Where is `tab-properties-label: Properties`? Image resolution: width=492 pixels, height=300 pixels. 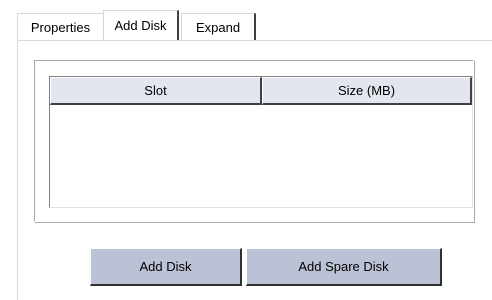 tab-properties-label: Properties is located at coordinates (60, 27).